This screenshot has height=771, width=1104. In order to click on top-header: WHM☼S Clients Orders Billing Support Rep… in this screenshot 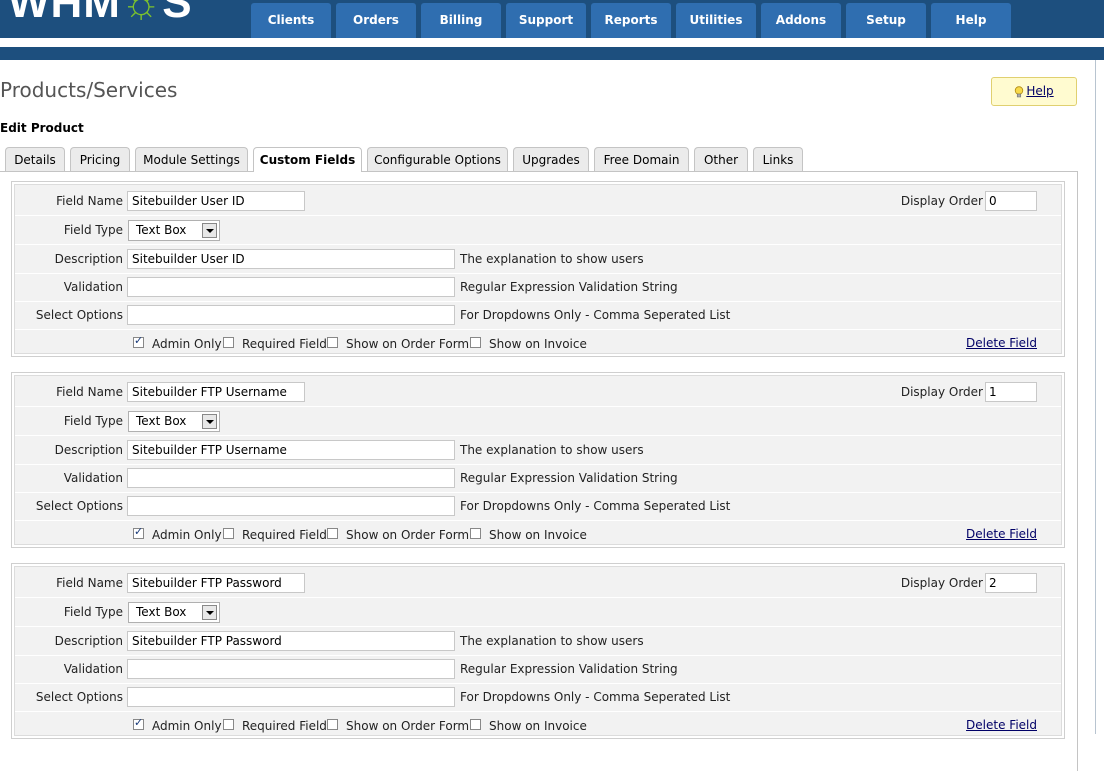, I will do `click(552, 19)`.